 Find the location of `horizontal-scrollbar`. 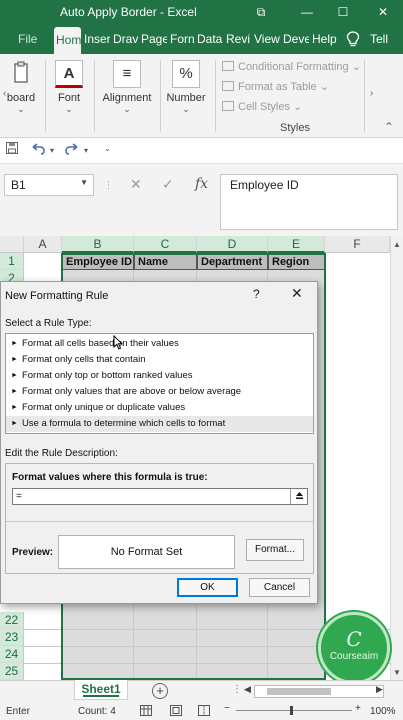

horizontal-scrollbar is located at coordinates (319, 691).